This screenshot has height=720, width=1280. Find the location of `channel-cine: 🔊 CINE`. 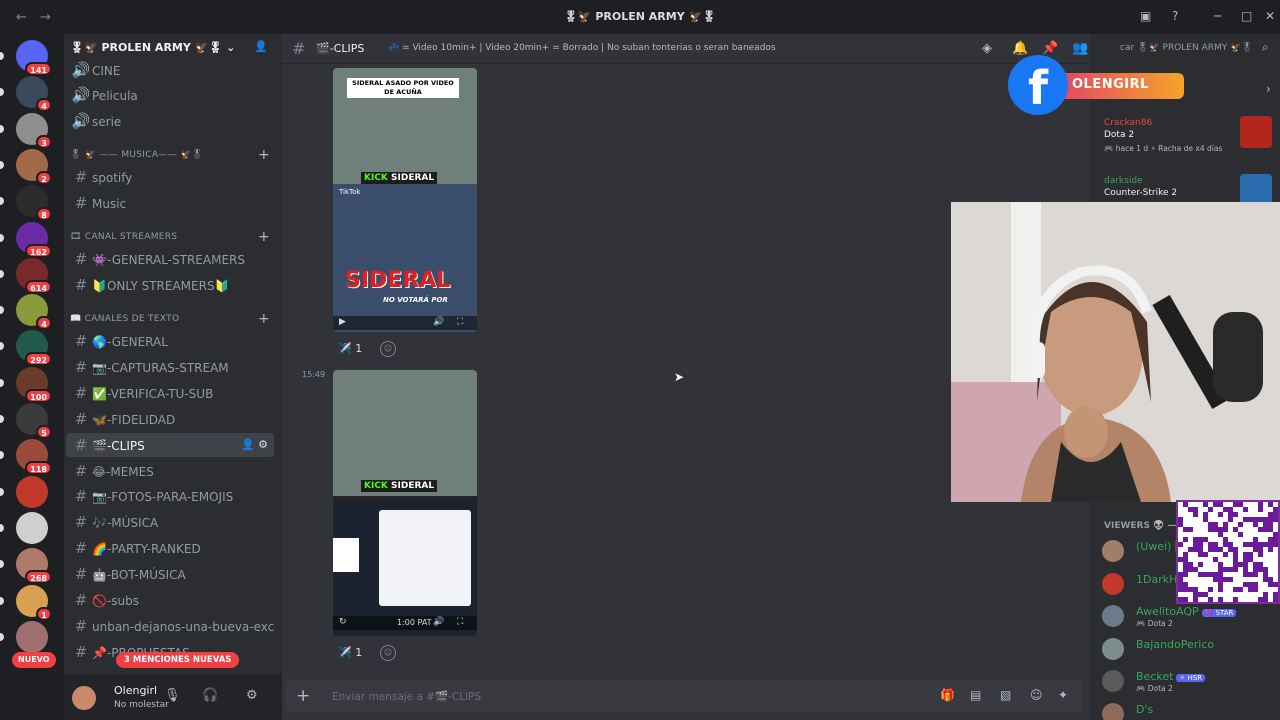

channel-cine: 🔊 CINE is located at coordinates (170, 70).